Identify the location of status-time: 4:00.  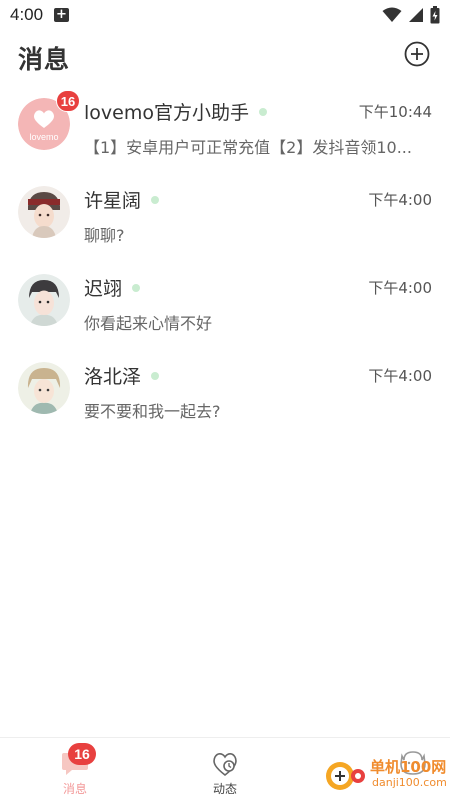
(27, 14).